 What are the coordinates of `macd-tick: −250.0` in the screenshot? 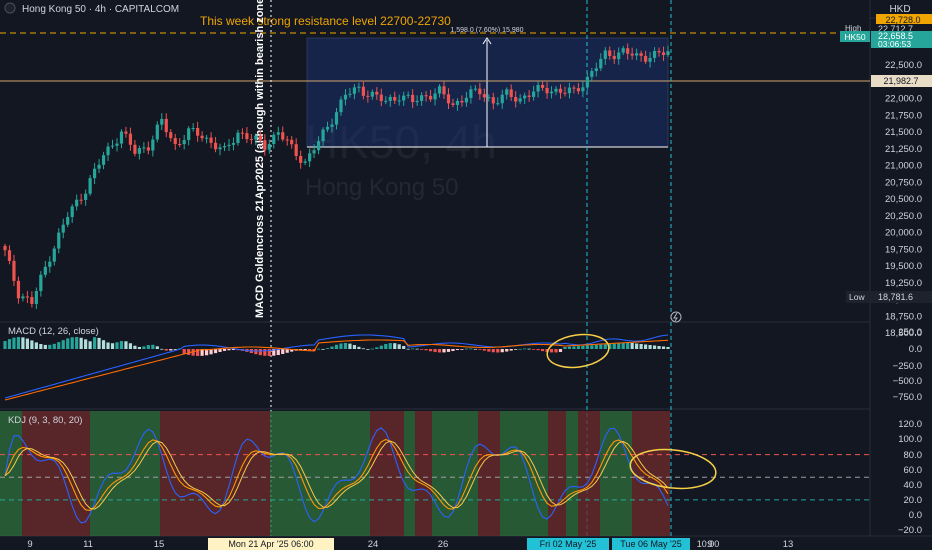 It's located at (907, 366).